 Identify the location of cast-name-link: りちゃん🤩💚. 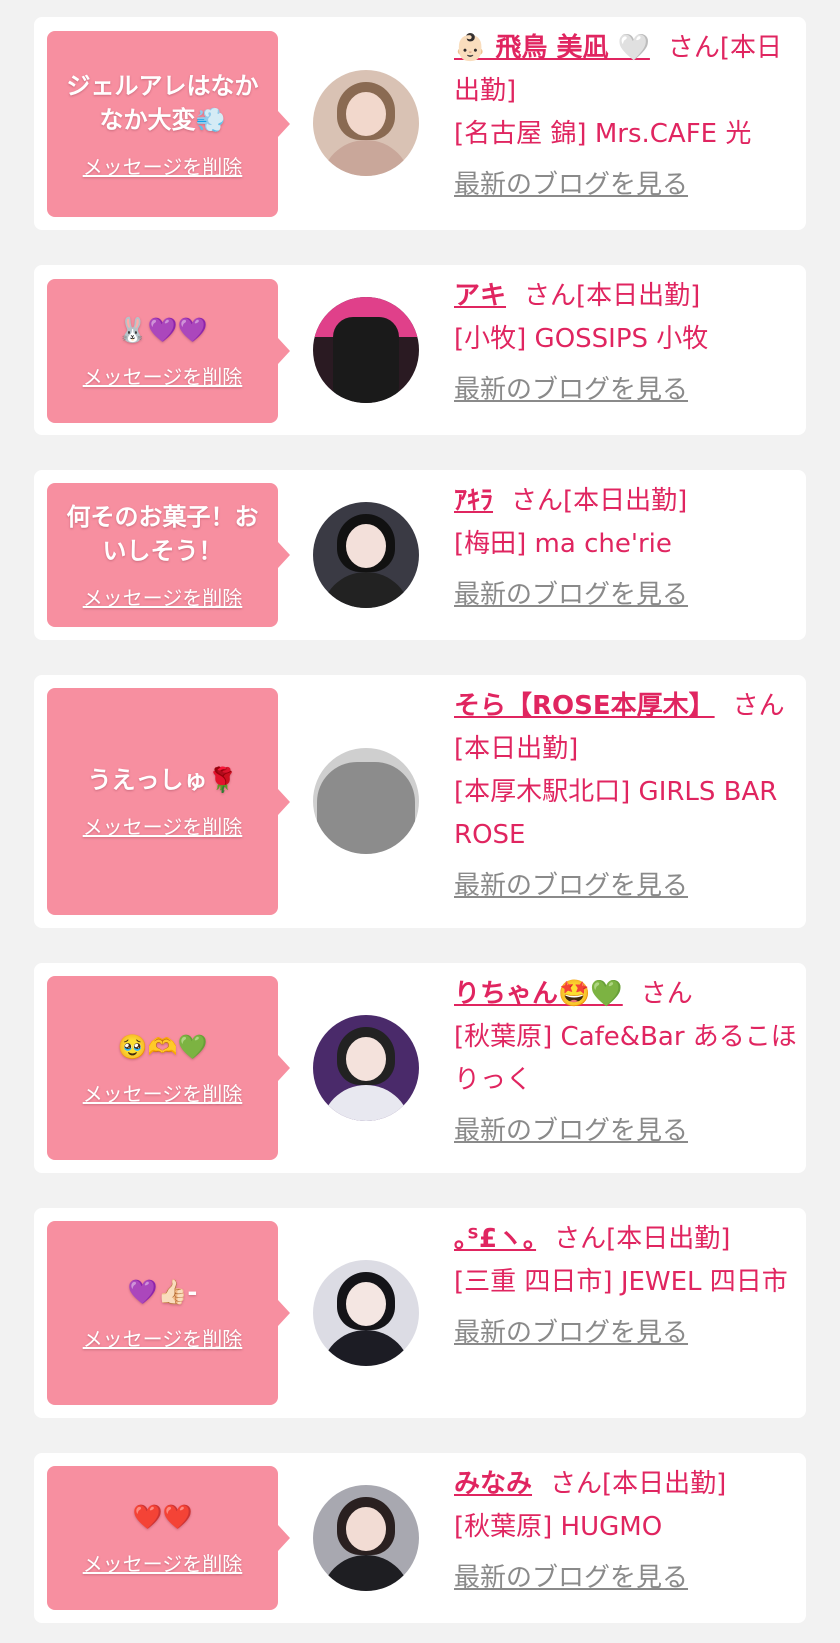
(538, 994).